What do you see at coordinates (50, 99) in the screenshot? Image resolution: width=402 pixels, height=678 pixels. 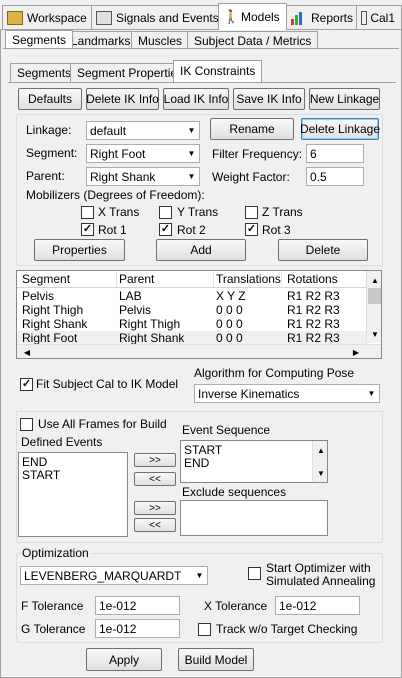 I see `defaults-button: Defaults` at bounding box center [50, 99].